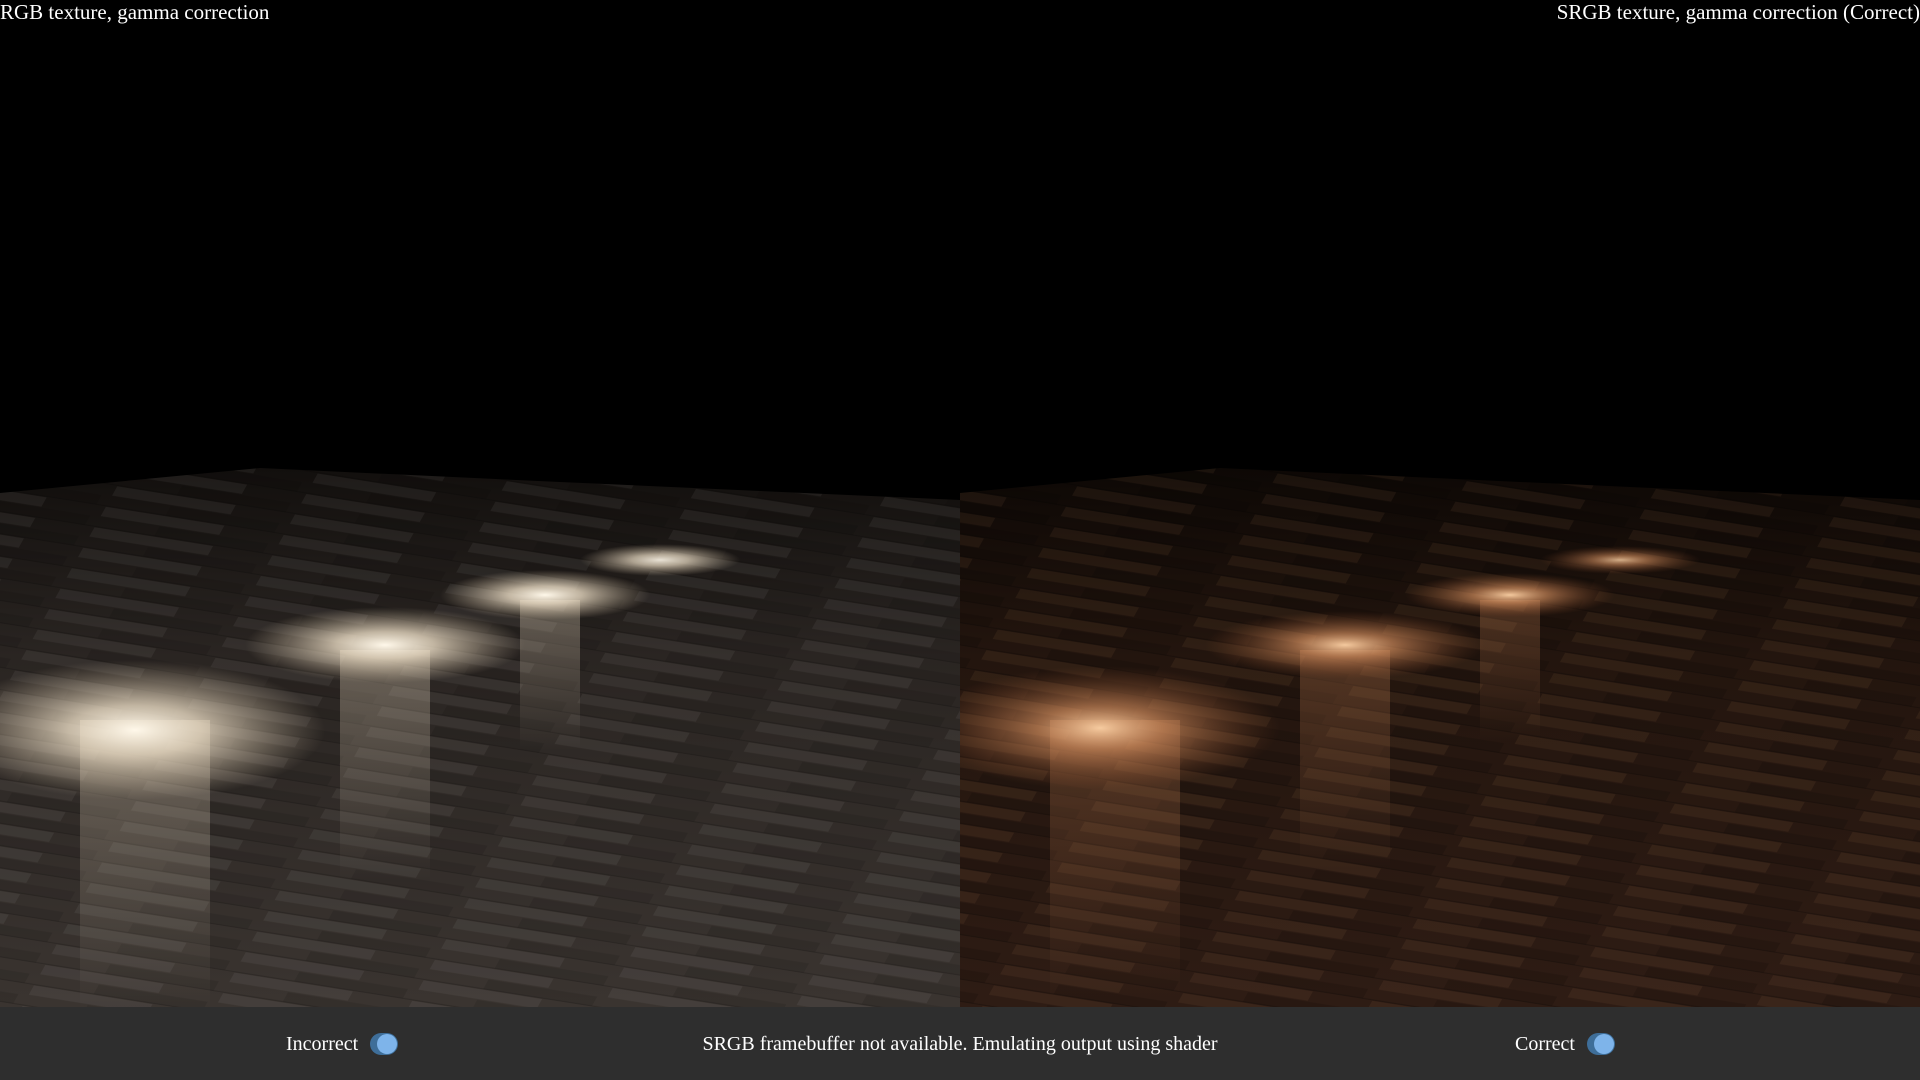 This screenshot has height=1080, width=1920. Describe the element at coordinates (1738, 12) in the screenshot. I see `right-pane-title: SRGB texture, gamma correction (Correct)` at that location.